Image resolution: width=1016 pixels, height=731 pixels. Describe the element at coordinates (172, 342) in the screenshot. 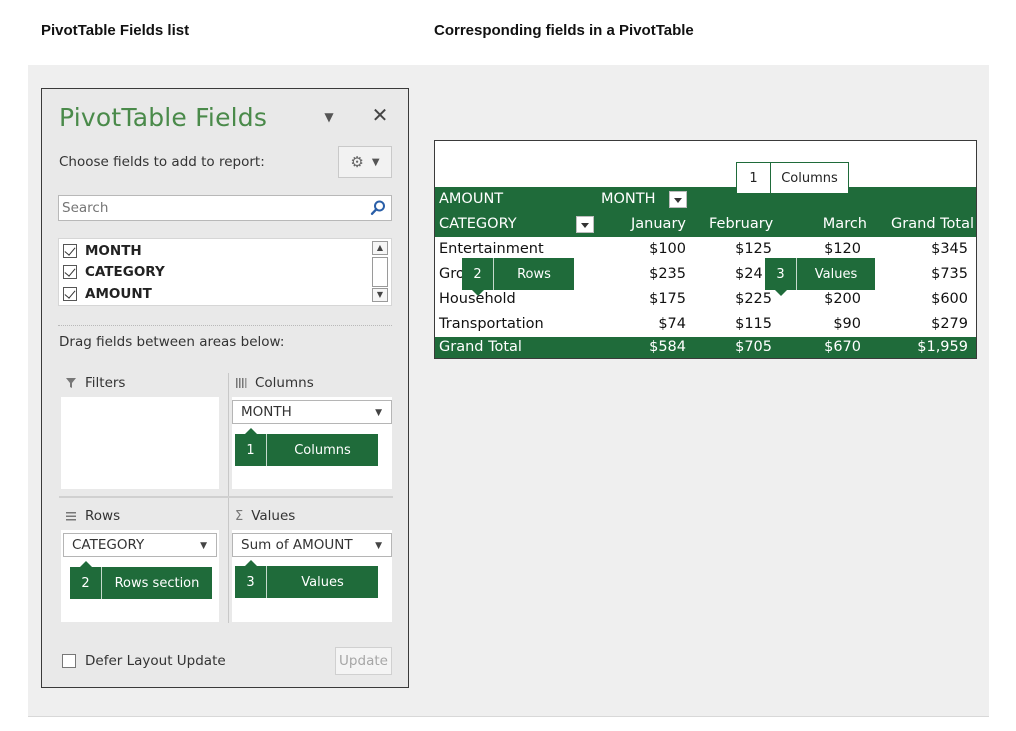

I see `drag-fields-label: Drag fields between areas below:` at that location.